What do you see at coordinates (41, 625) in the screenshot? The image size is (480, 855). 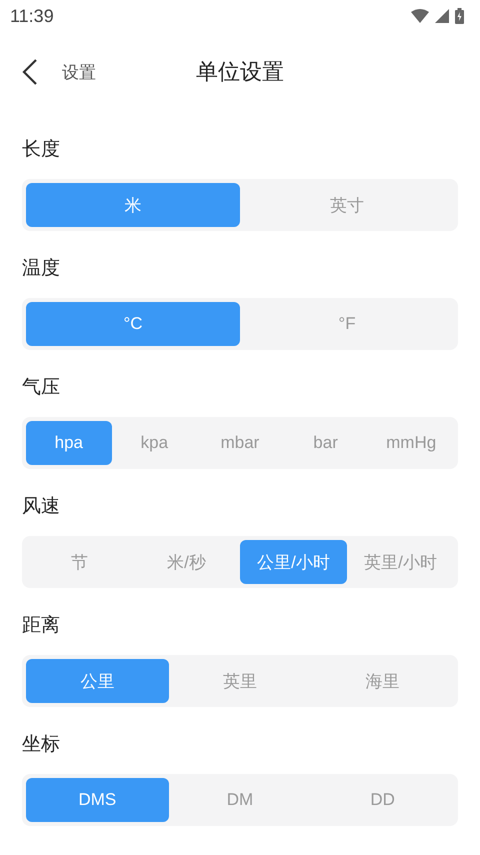 I see `section-label: 距离` at bounding box center [41, 625].